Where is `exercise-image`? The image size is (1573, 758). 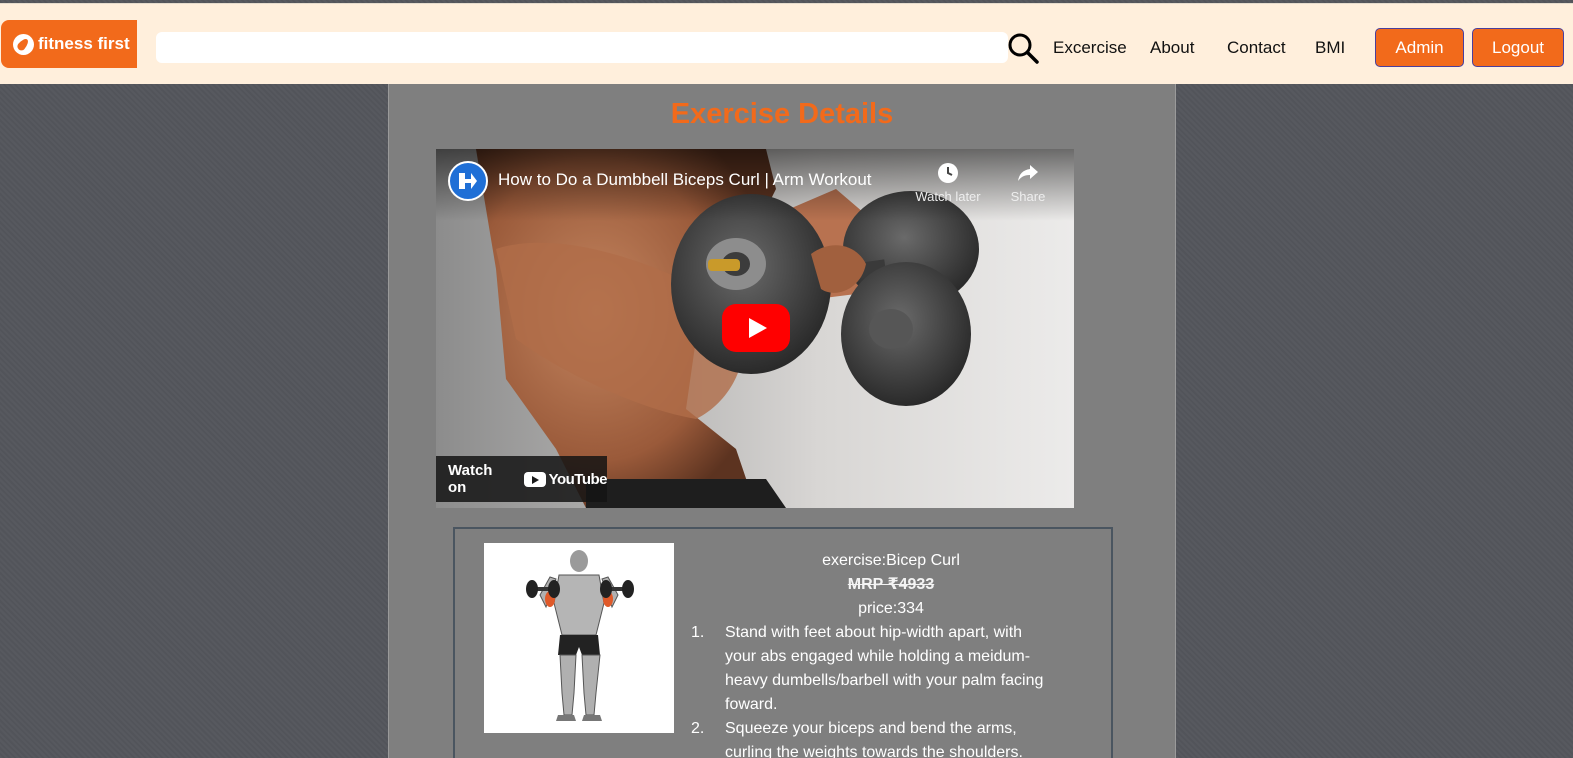
exercise-image is located at coordinates (579, 638).